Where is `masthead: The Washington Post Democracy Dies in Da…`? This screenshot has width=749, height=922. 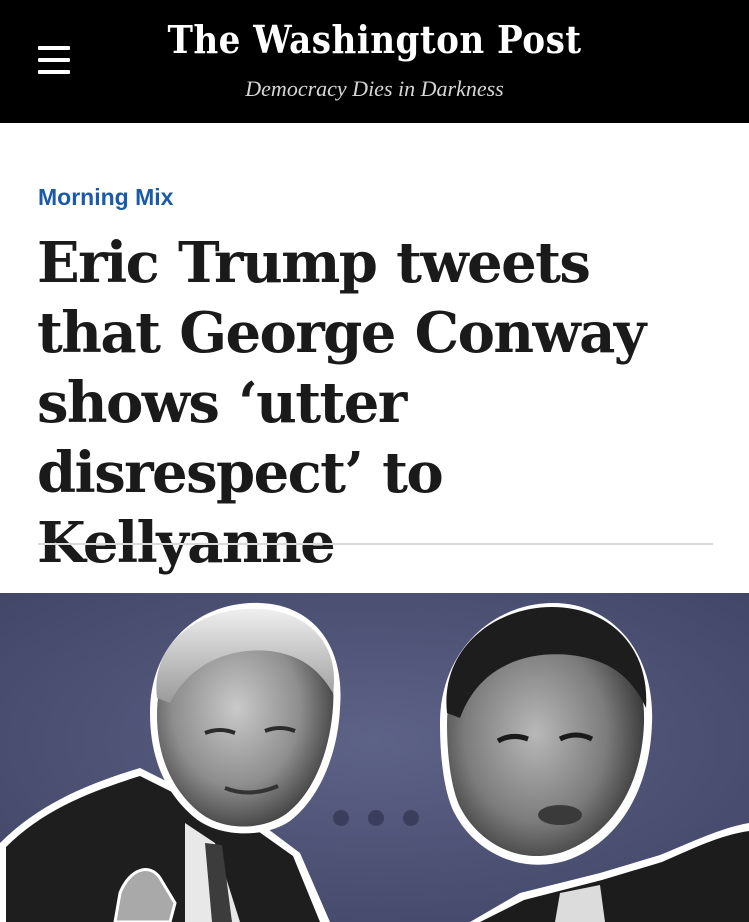 masthead: The Washington Post Democracy Dies in Da… is located at coordinates (374, 61).